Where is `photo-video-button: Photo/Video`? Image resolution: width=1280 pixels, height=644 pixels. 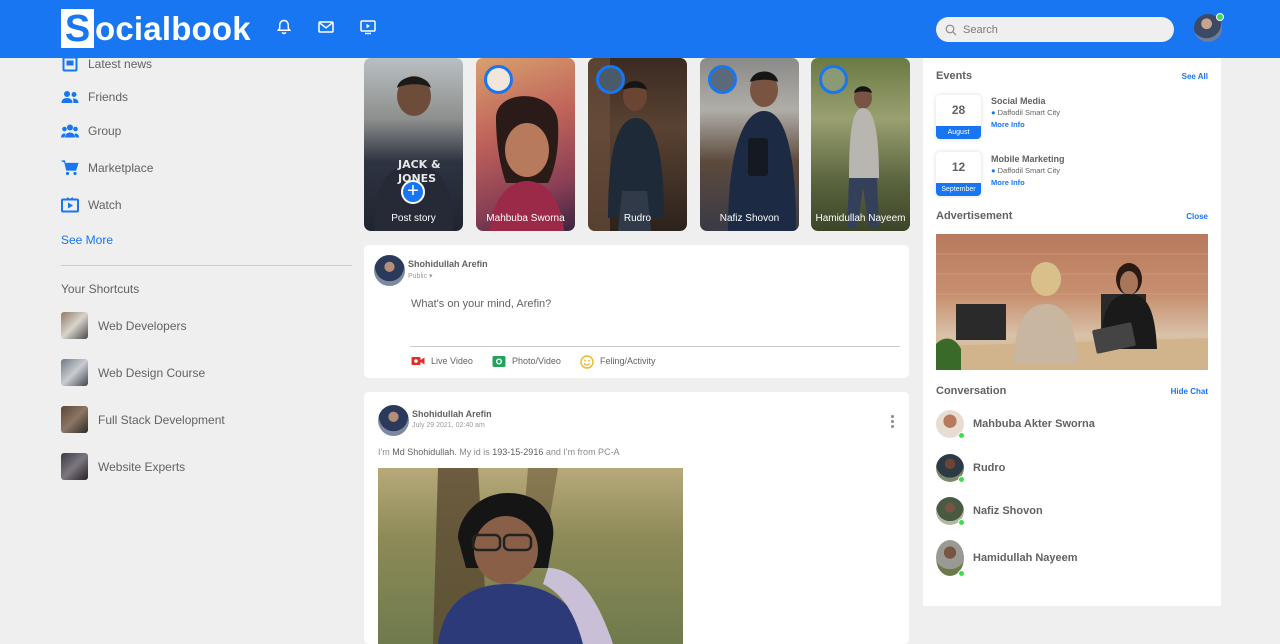 photo-video-button: Photo/Video is located at coordinates (526, 361).